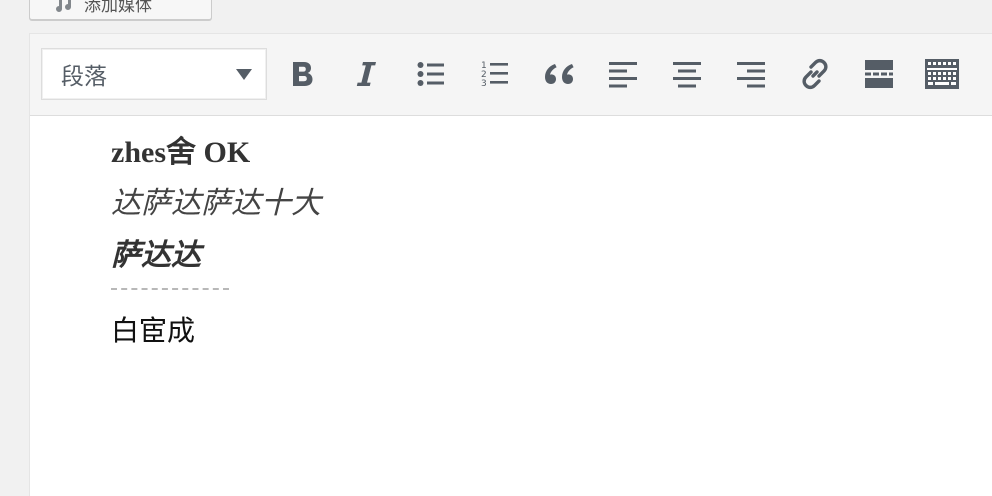 The image size is (992, 496). I want to click on blockquote-icon, so click(559, 74).